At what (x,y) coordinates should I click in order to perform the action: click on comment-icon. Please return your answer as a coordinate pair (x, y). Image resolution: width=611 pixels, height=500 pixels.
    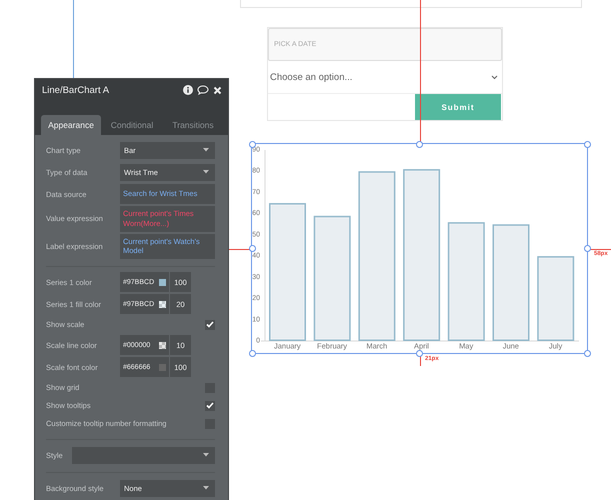
    Looking at the image, I should click on (203, 90).